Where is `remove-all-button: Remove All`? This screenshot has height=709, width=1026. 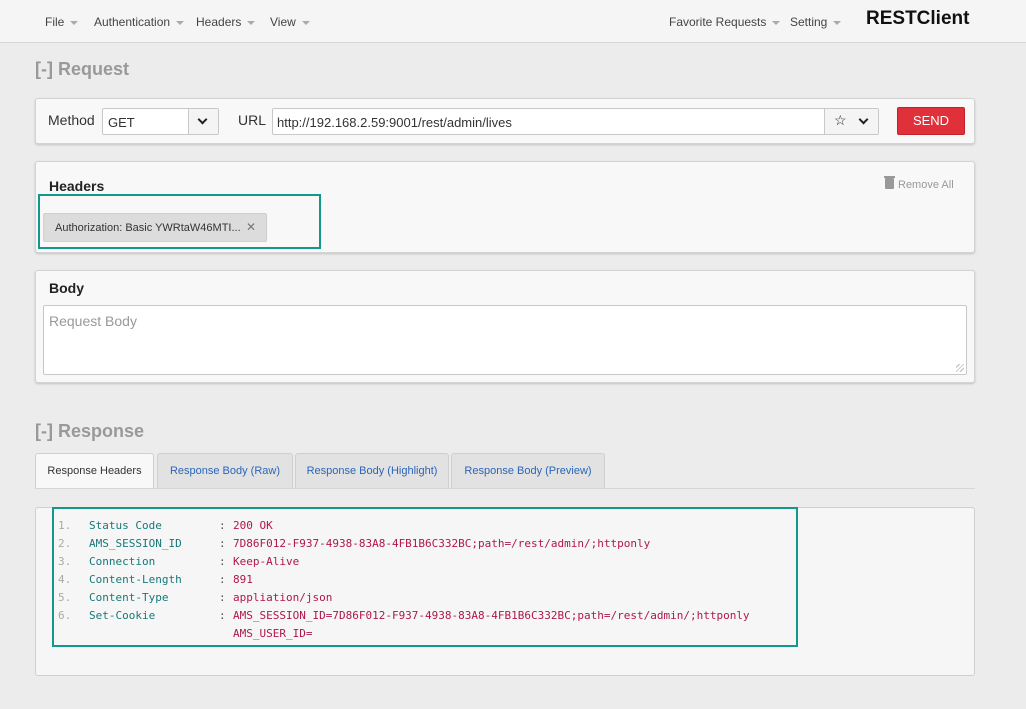 remove-all-button: Remove All is located at coordinates (919, 183).